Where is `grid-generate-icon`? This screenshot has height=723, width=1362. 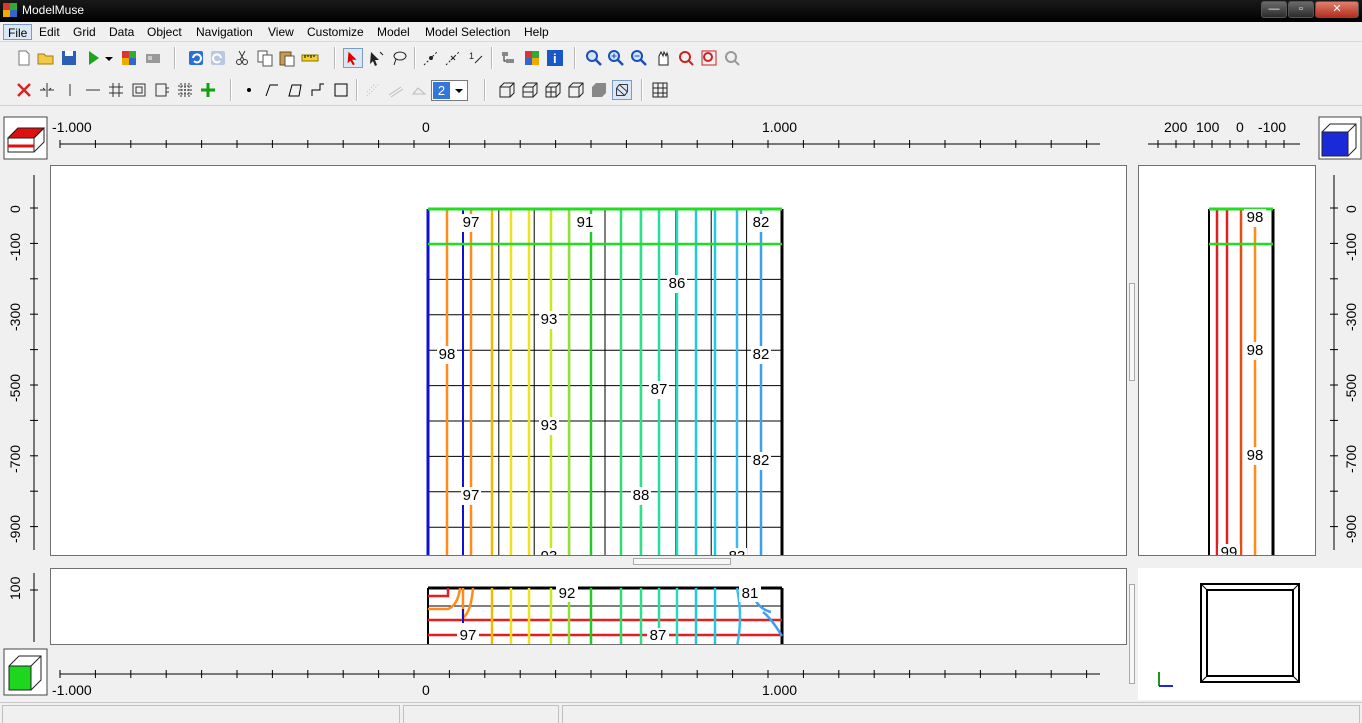 grid-generate-icon is located at coordinates (185, 90).